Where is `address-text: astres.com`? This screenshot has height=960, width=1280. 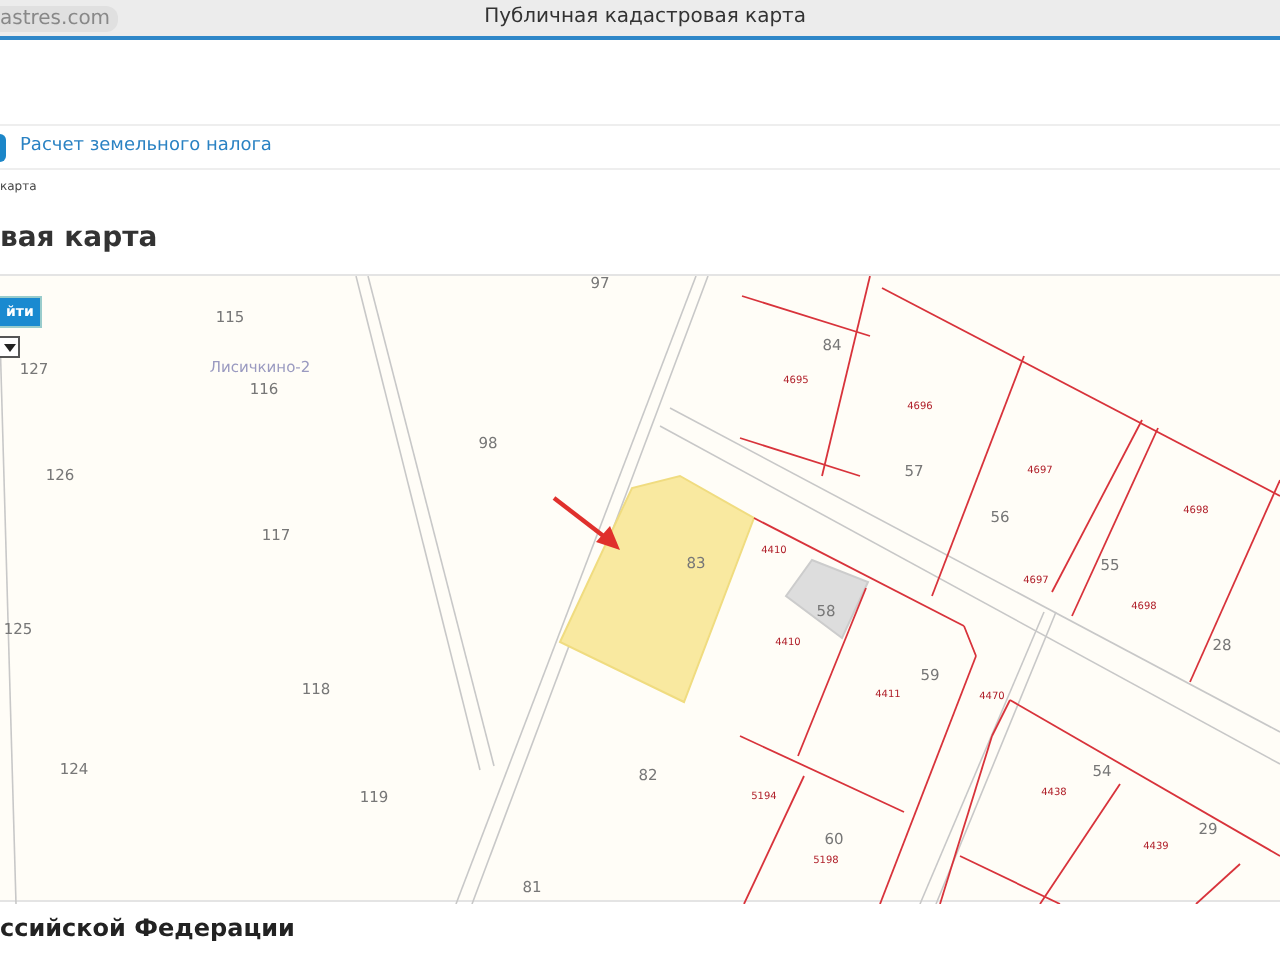 address-text: astres.com is located at coordinates (59, 18).